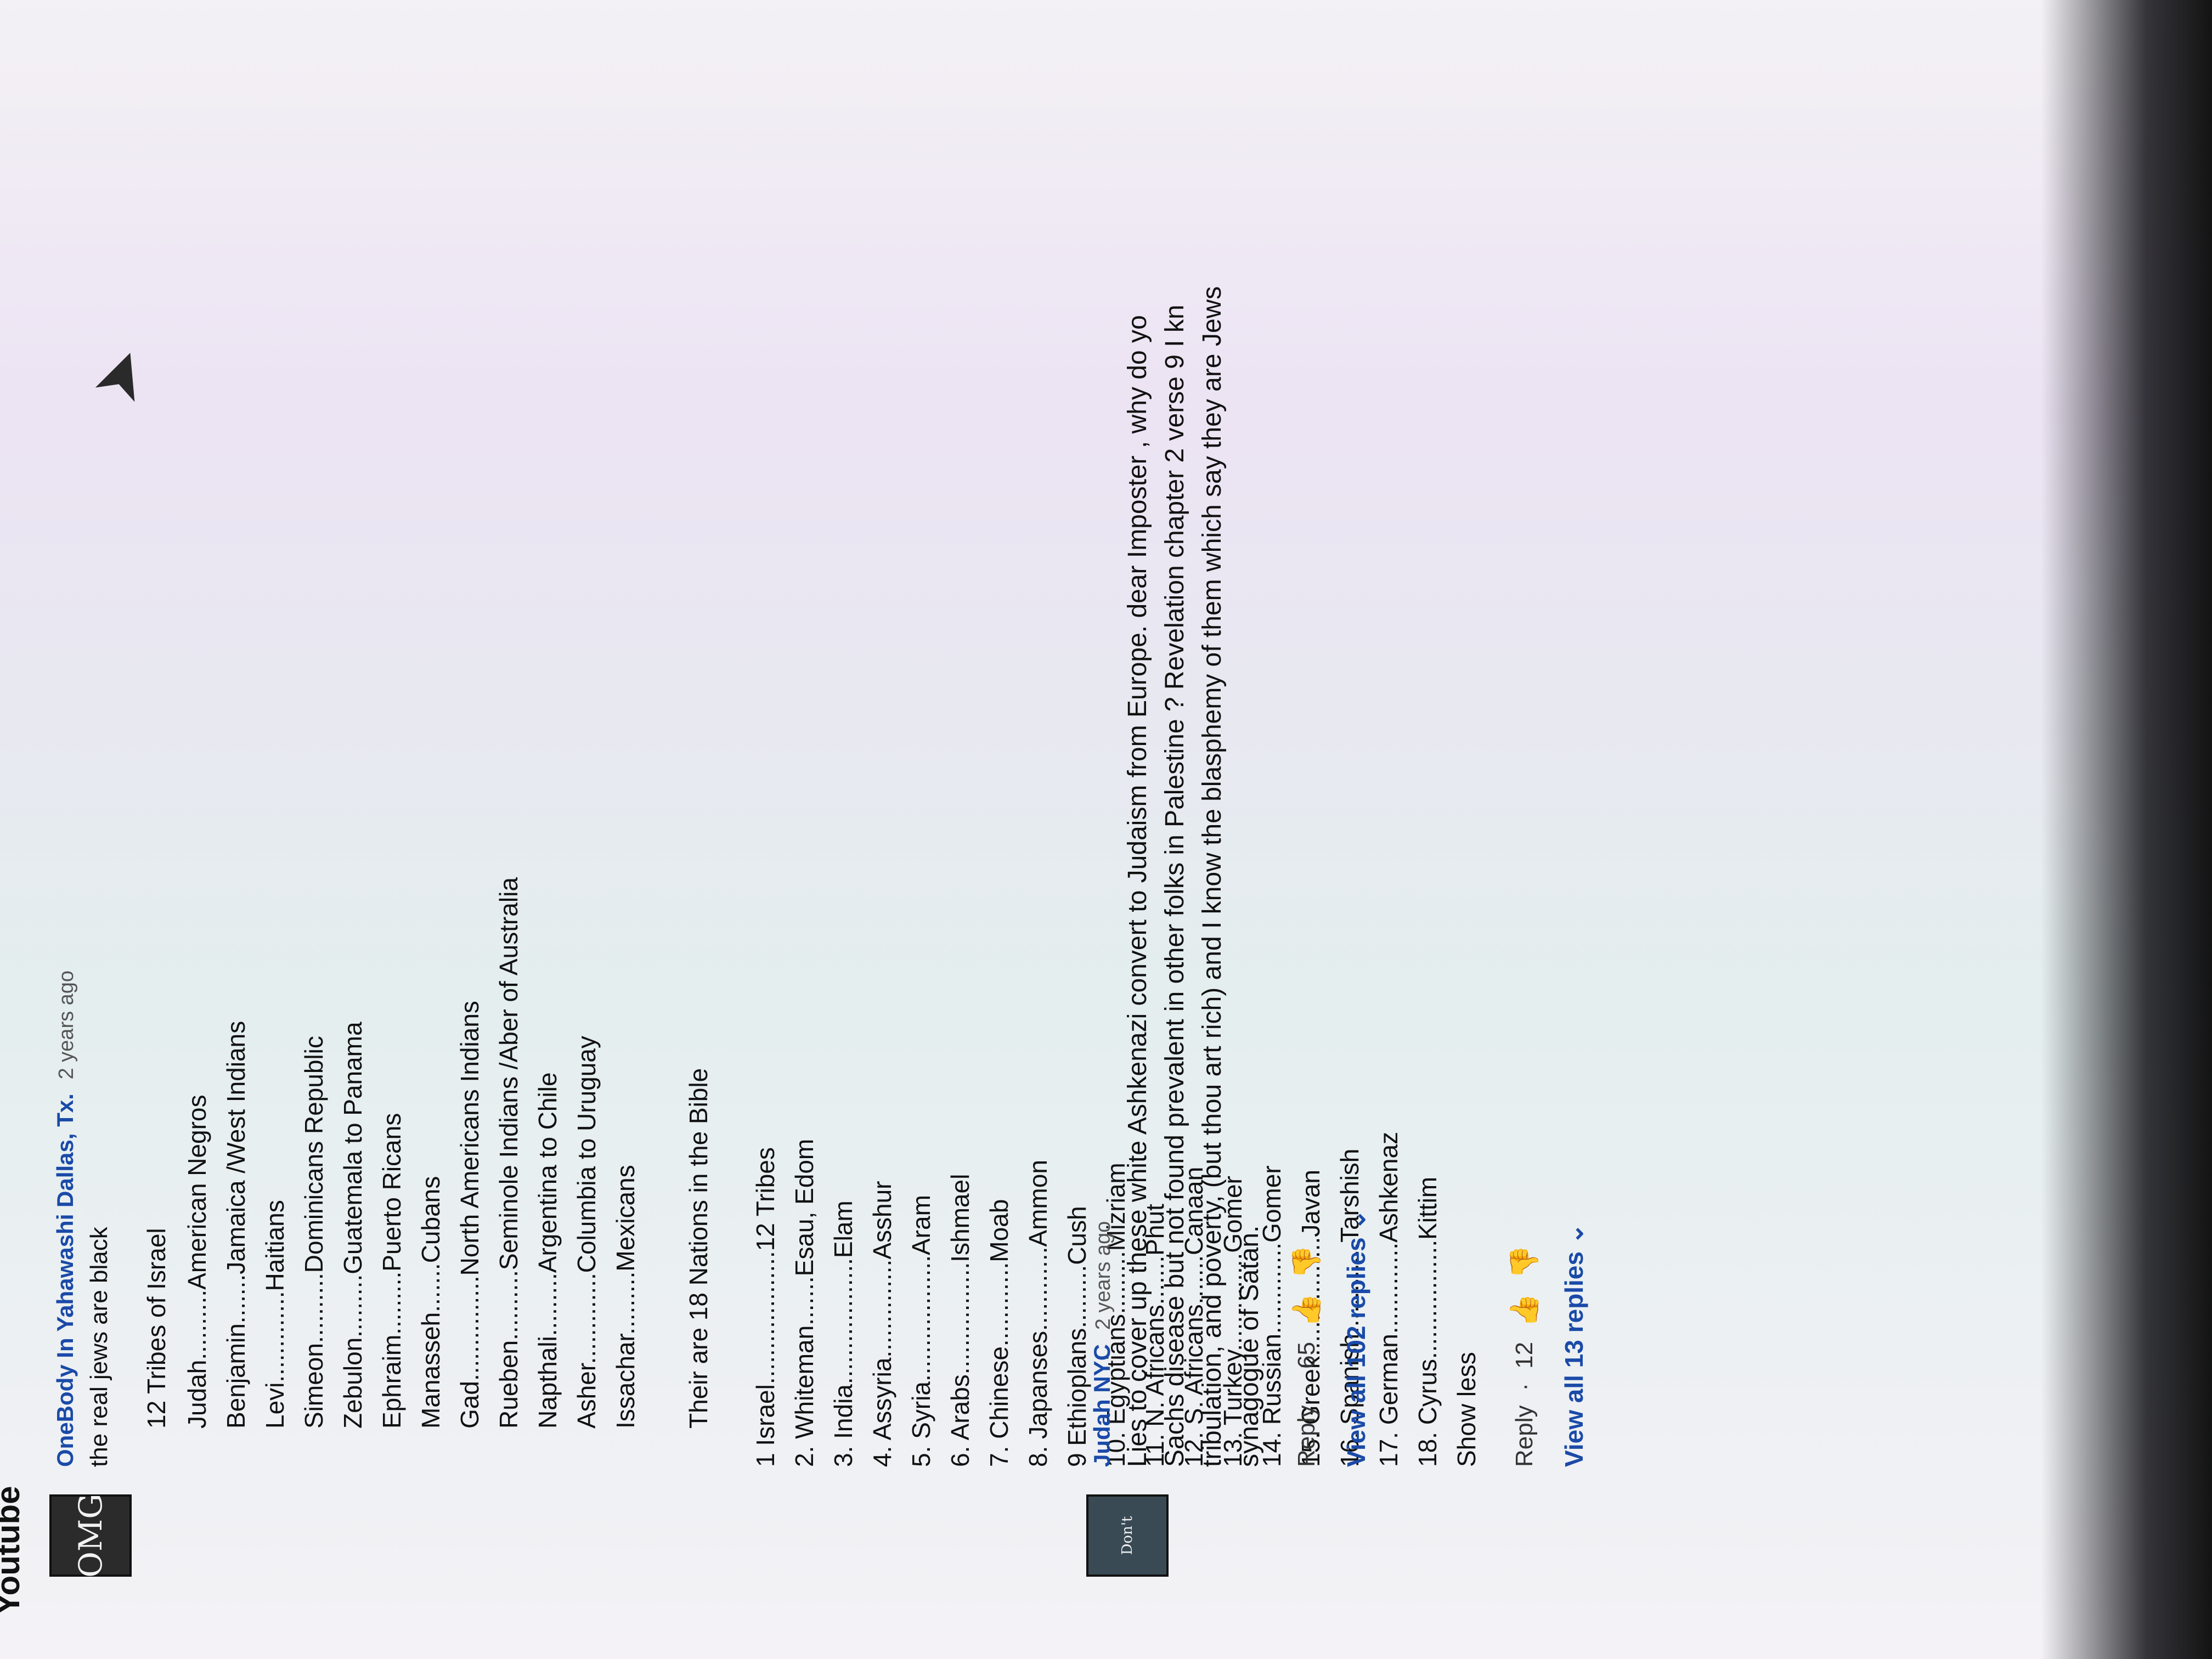 The height and width of the screenshot is (1659, 2212). I want to click on like-count: 12, so click(1524, 1355).